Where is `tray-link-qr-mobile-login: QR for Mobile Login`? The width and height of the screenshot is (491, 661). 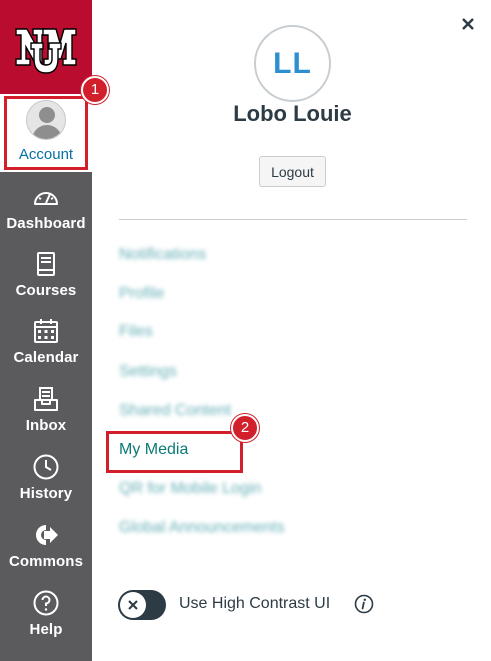 tray-link-qr-mobile-login: QR for Mobile Login is located at coordinates (190, 489).